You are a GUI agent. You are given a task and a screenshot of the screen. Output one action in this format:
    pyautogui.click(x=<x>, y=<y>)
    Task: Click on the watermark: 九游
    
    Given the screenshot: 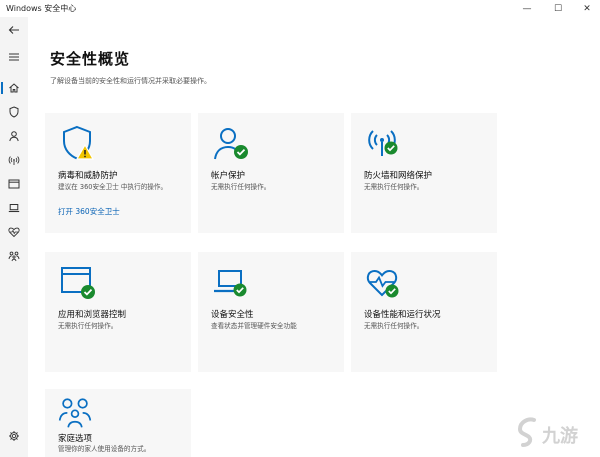 What is the action you would take?
    pyautogui.click(x=554, y=433)
    